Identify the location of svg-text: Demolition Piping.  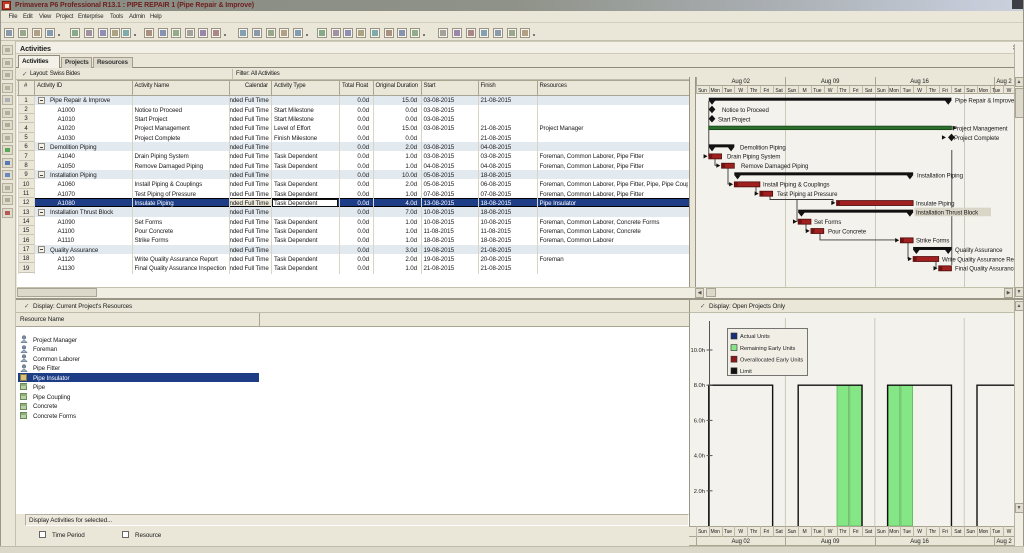
(763, 147).